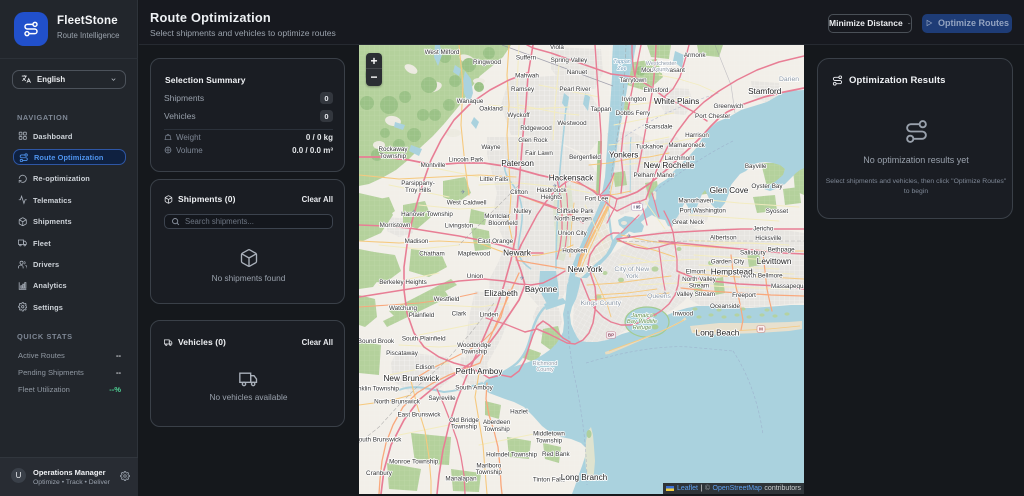  What do you see at coordinates (526, 58) in the screenshot?
I see `svg-text: Suffern` at bounding box center [526, 58].